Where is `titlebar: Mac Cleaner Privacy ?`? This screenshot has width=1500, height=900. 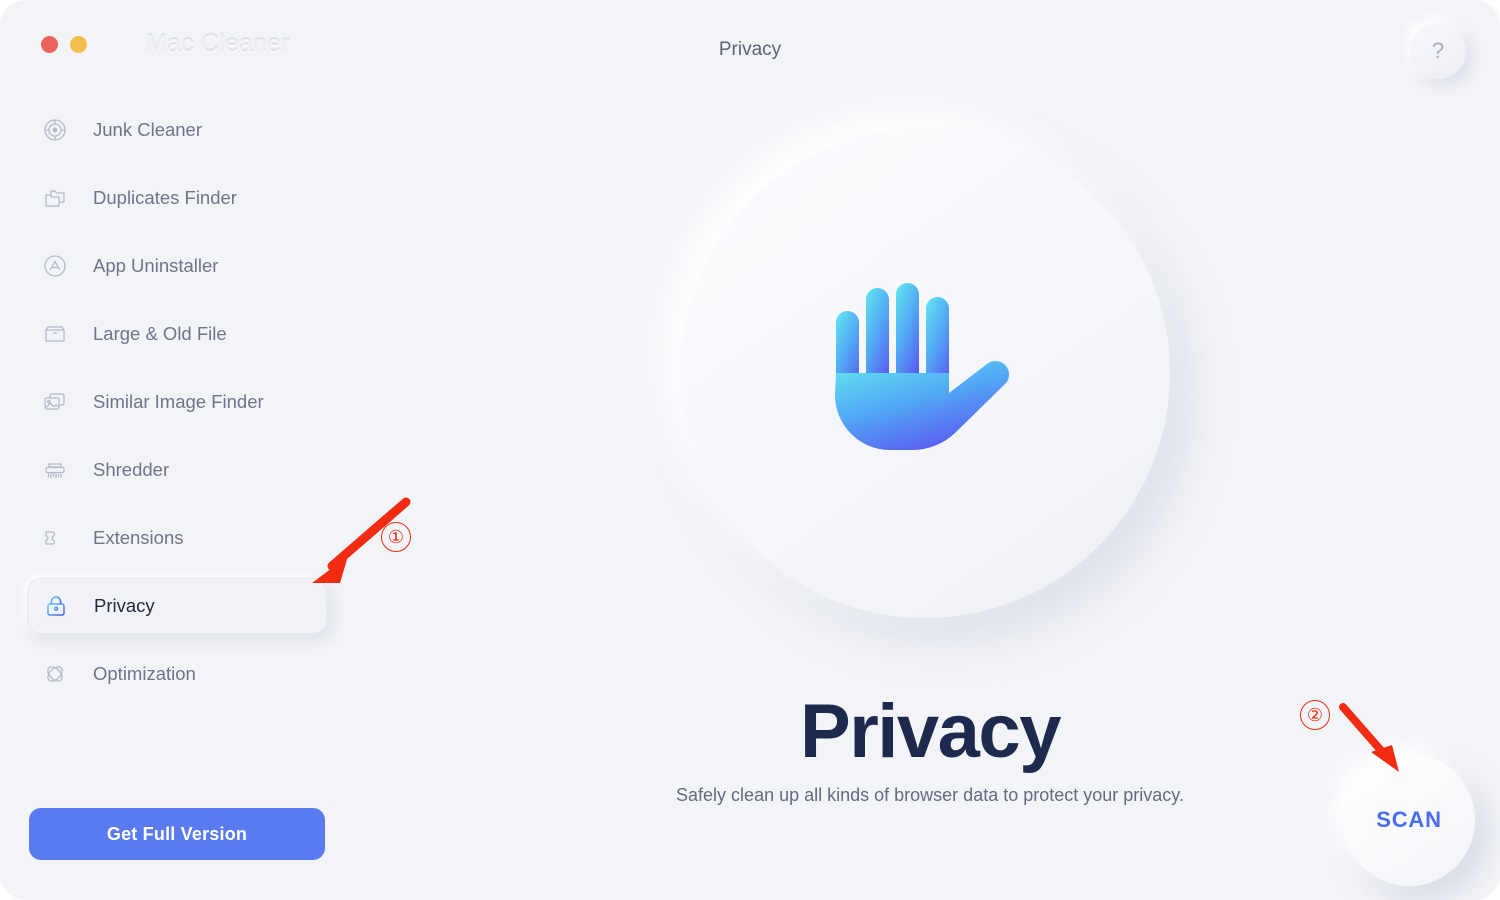
titlebar: Mac Cleaner Privacy ? is located at coordinates (750, 48).